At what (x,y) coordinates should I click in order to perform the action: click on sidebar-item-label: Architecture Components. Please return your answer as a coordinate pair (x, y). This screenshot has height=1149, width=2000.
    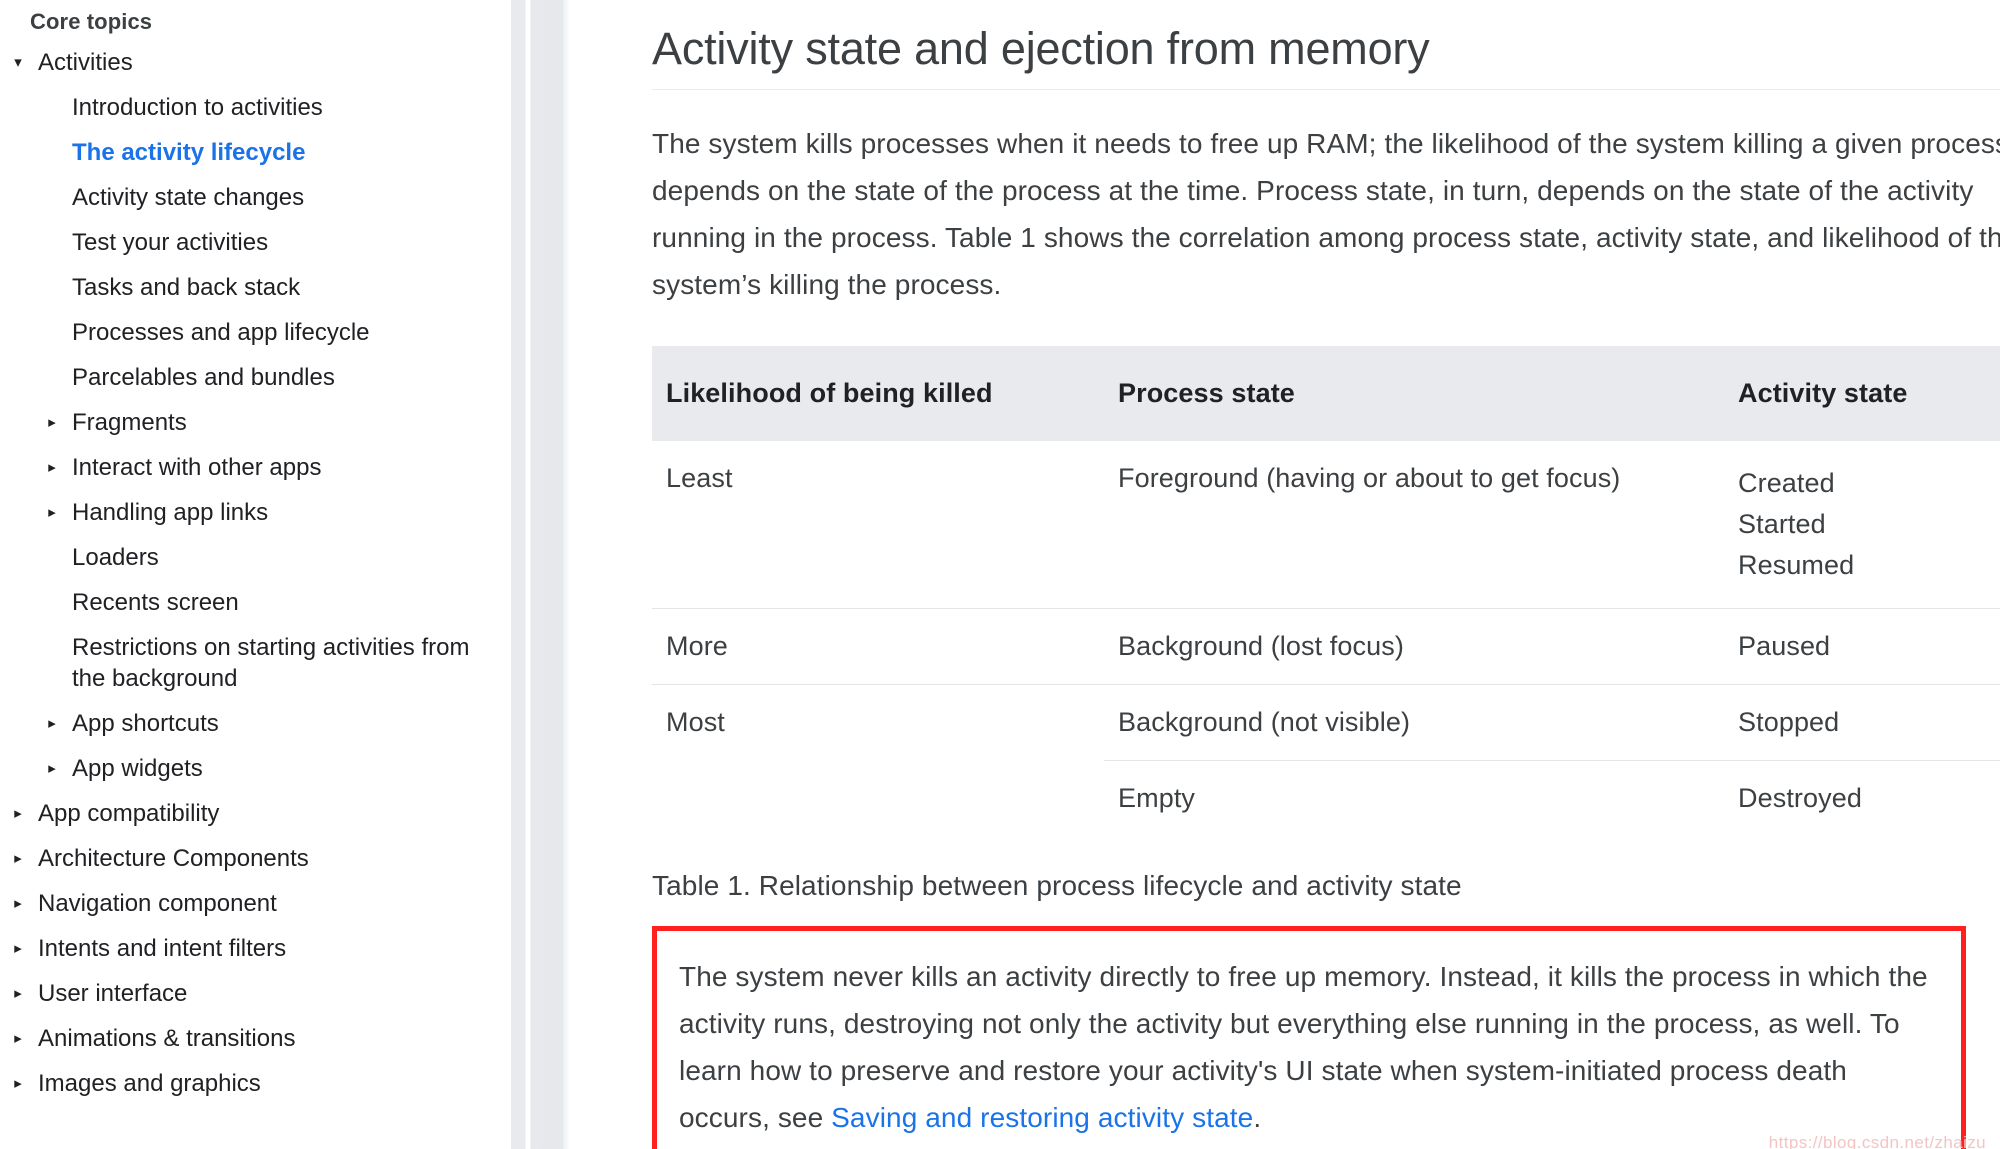
    Looking at the image, I should click on (173, 858).